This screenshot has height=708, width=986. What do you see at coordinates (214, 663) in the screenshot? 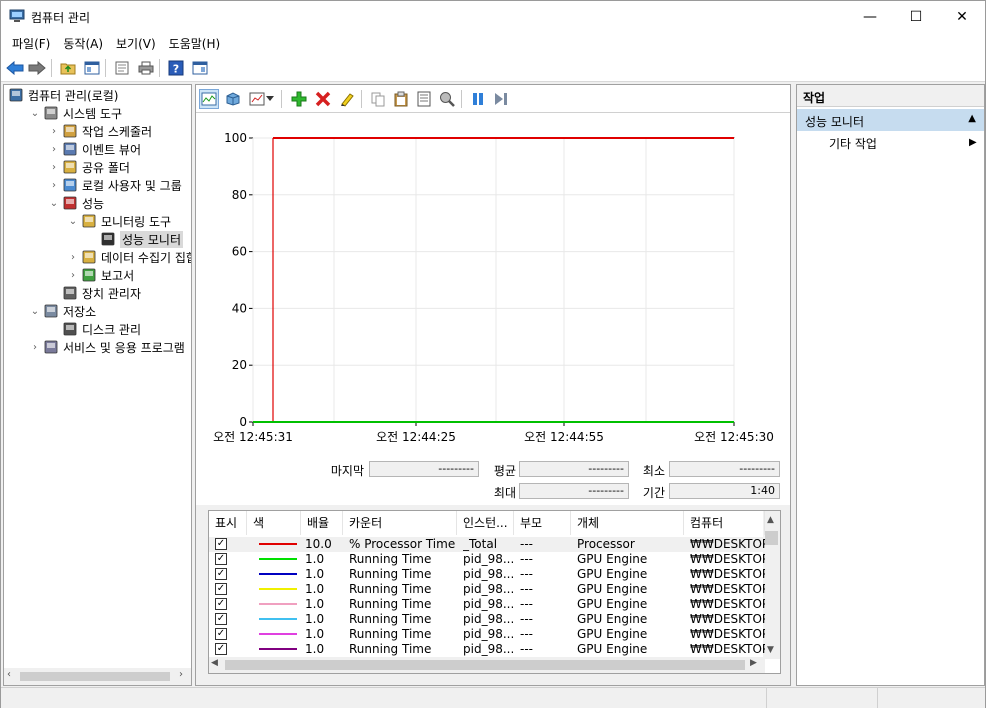
I see `scroll-left-icon: ◀` at bounding box center [214, 663].